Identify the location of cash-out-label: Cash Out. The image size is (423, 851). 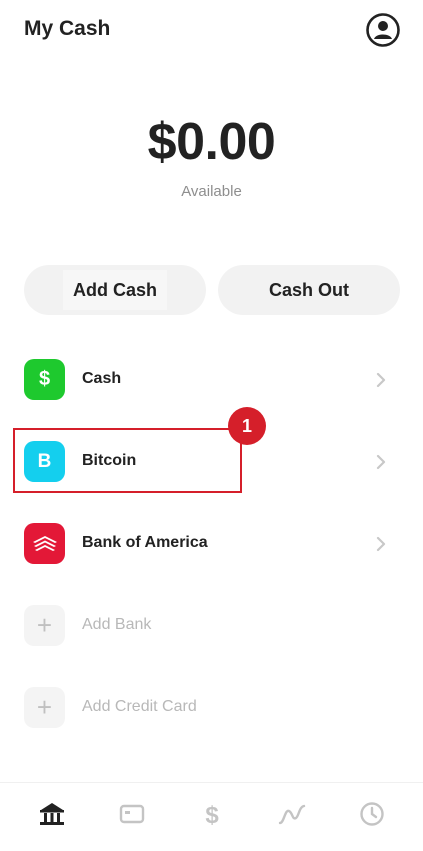
(308, 289).